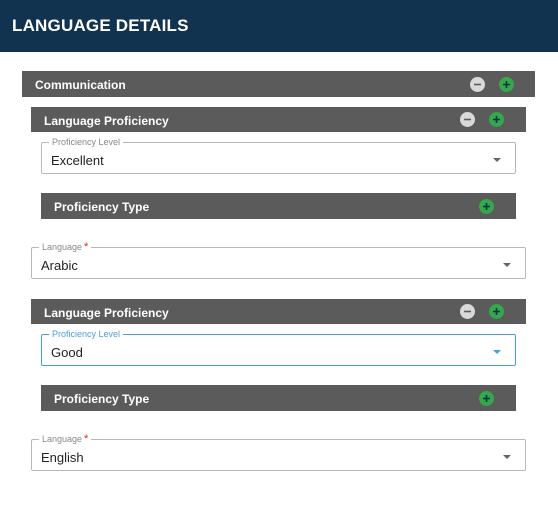 Image resolution: width=558 pixels, height=509 pixels. I want to click on add-communication-button, so click(506, 84).